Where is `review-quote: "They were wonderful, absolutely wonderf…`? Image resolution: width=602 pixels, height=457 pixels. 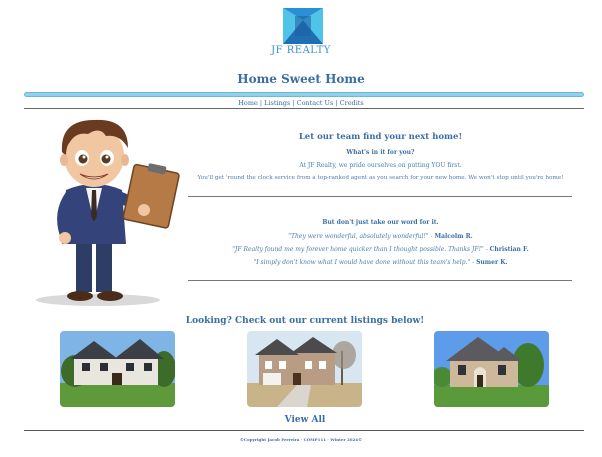 review-quote: "They were wonderful, absolutely wonderf… is located at coordinates (380, 236).